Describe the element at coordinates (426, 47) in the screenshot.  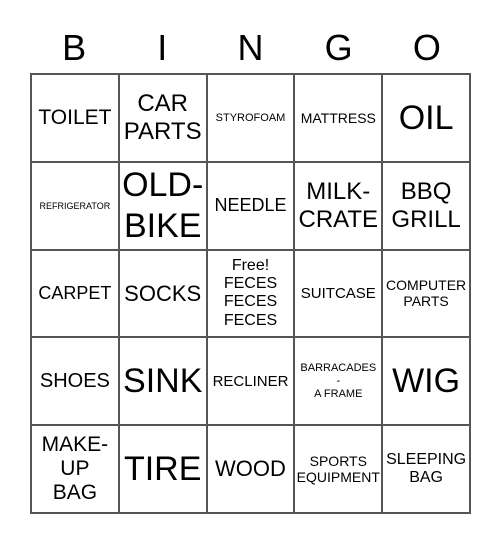
I see `header-letter-o: O` at that location.